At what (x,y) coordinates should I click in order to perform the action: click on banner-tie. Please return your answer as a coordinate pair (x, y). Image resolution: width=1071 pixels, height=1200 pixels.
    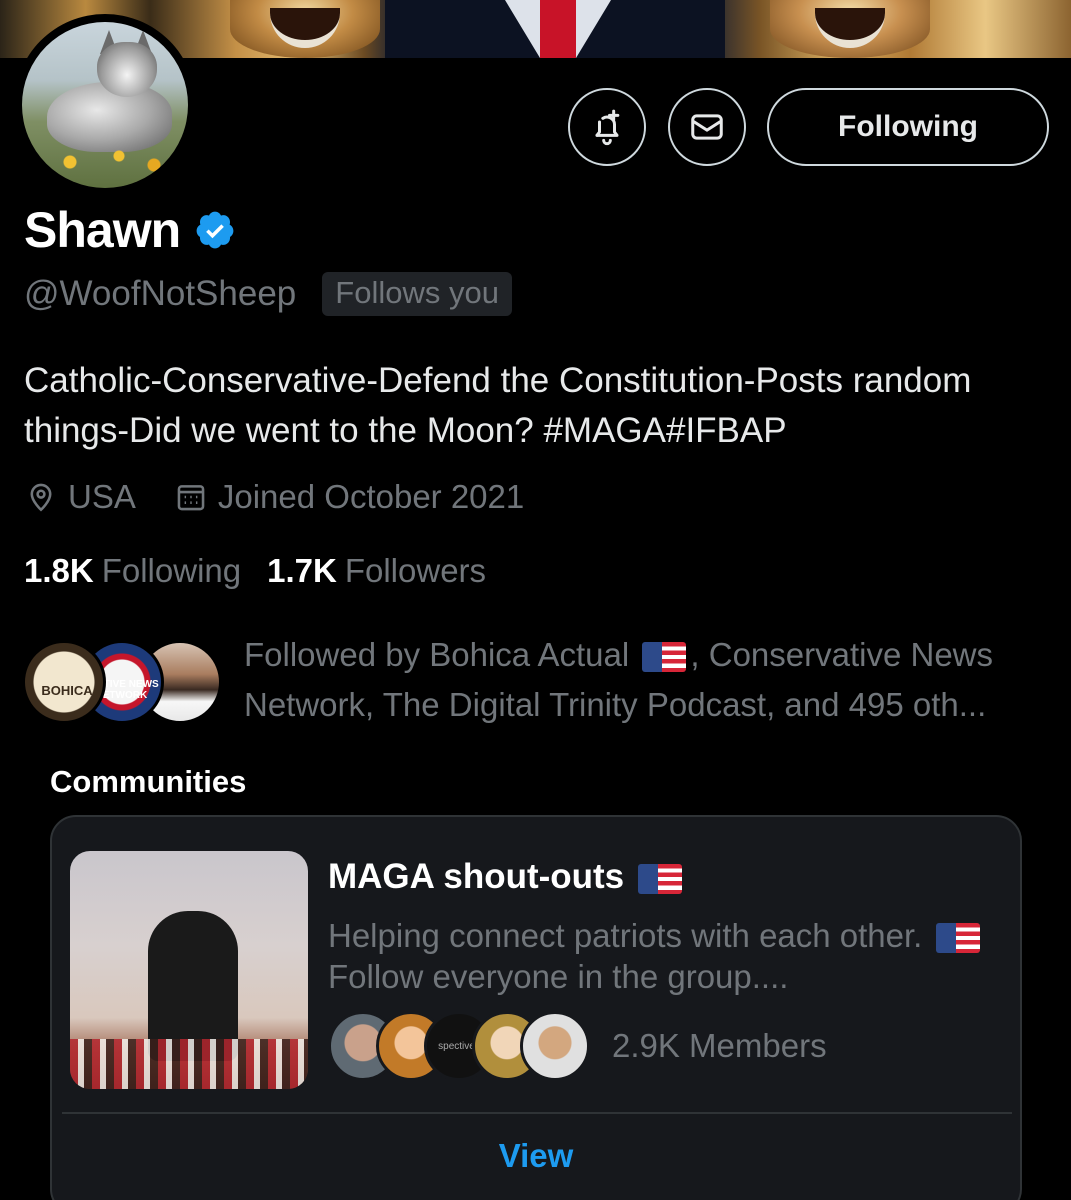
    Looking at the image, I should click on (558, 29).